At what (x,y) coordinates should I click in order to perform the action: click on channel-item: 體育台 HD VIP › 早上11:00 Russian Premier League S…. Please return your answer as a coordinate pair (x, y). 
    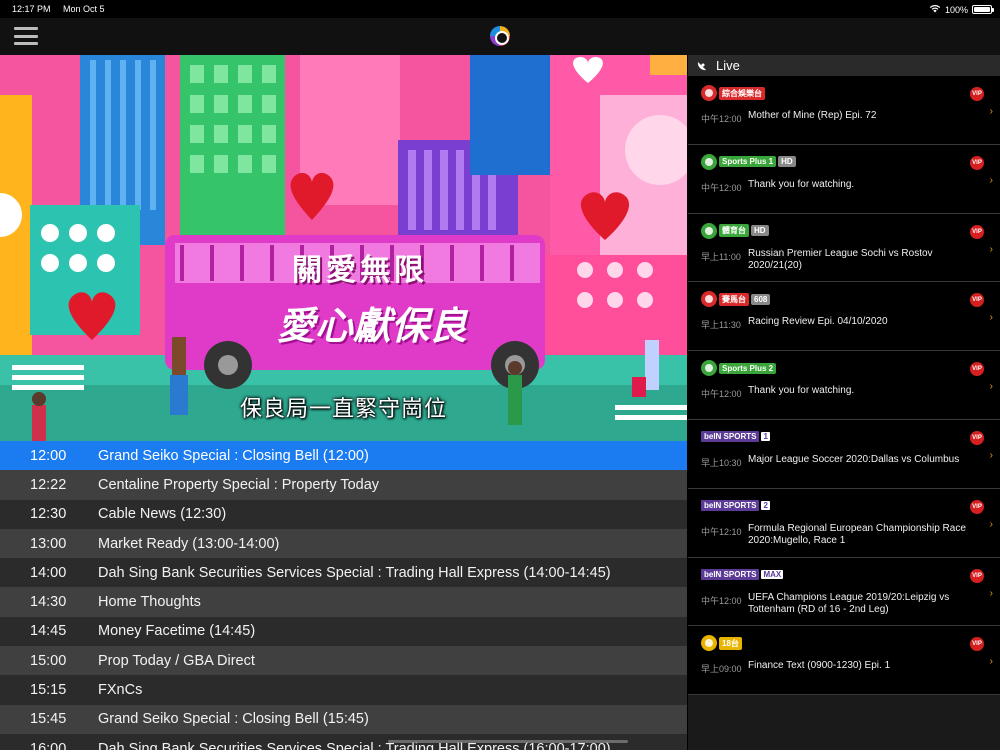
    Looking at the image, I should click on (844, 248).